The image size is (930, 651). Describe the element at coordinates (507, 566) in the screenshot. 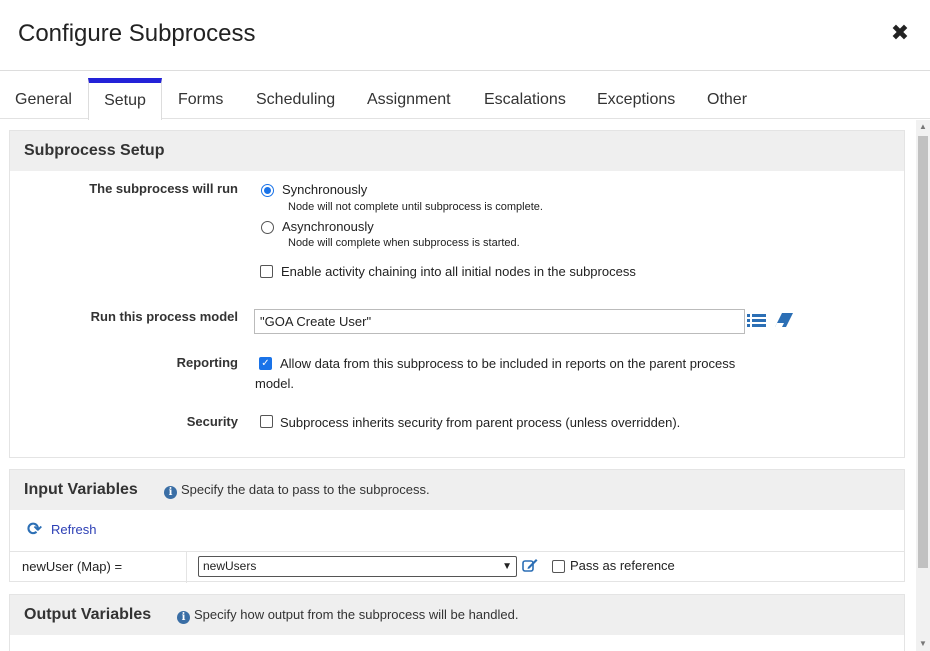

I see `chevron-down-icon: ▼` at that location.